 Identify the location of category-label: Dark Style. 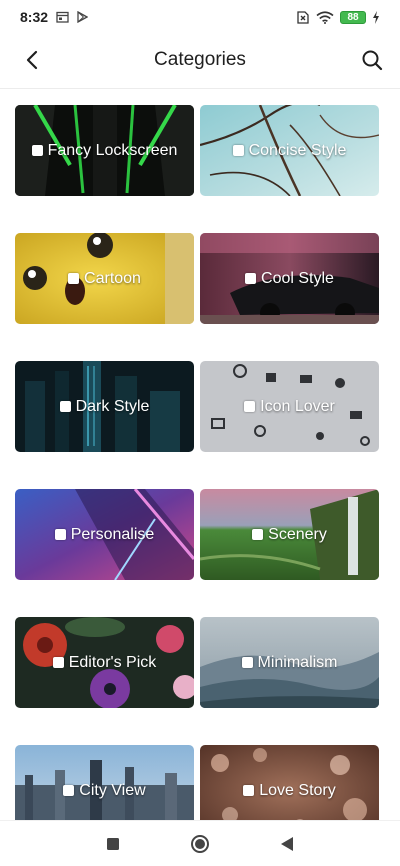
(104, 407).